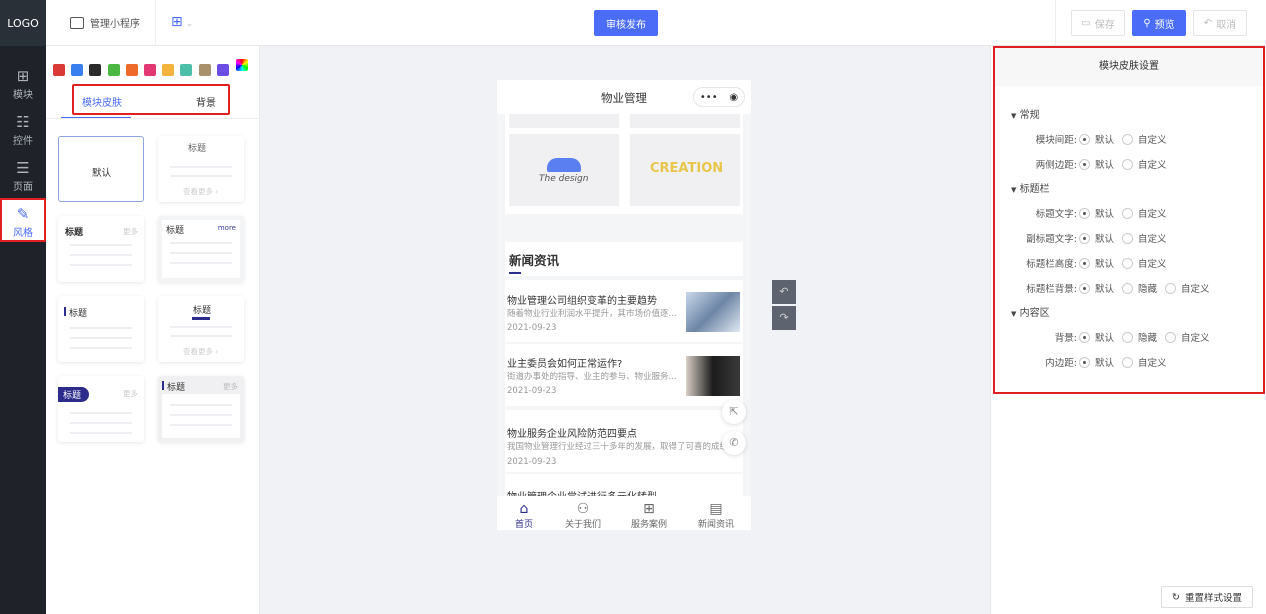 The width and height of the screenshot is (1266, 614). Describe the element at coordinates (1220, 23) in the screenshot. I see `cancel-button: ↶ 取消` at that location.